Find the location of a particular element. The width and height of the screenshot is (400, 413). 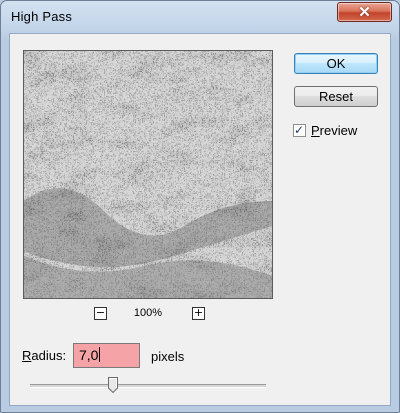

preview-label-rest: review is located at coordinates (338, 130).